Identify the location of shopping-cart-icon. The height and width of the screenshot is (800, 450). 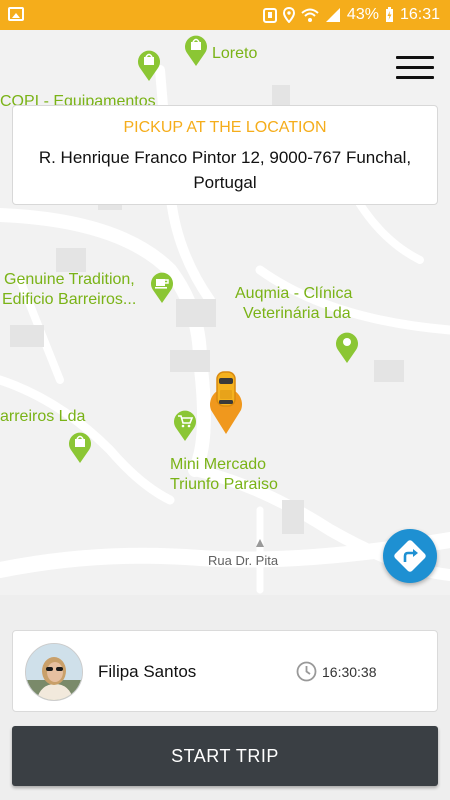
(185, 425).